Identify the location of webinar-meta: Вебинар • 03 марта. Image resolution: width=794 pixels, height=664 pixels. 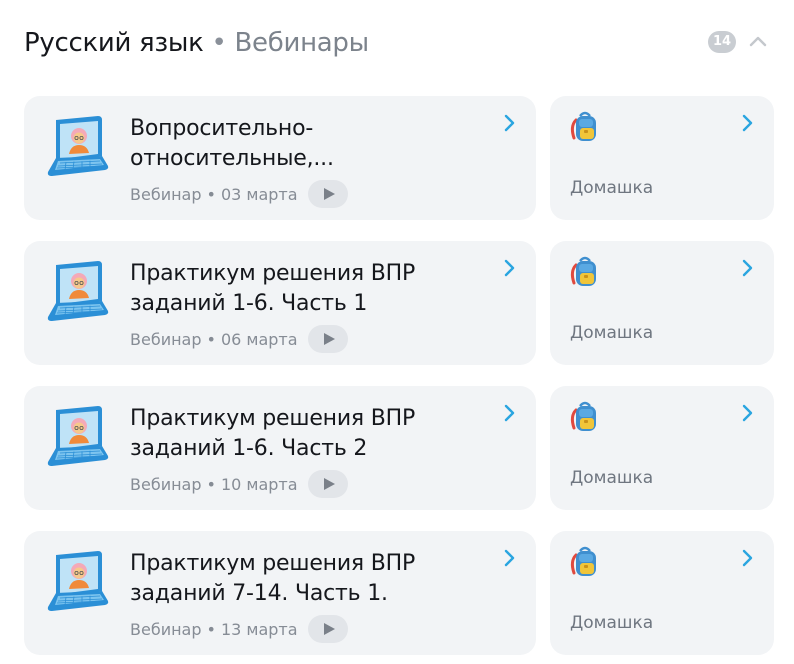
(239, 194).